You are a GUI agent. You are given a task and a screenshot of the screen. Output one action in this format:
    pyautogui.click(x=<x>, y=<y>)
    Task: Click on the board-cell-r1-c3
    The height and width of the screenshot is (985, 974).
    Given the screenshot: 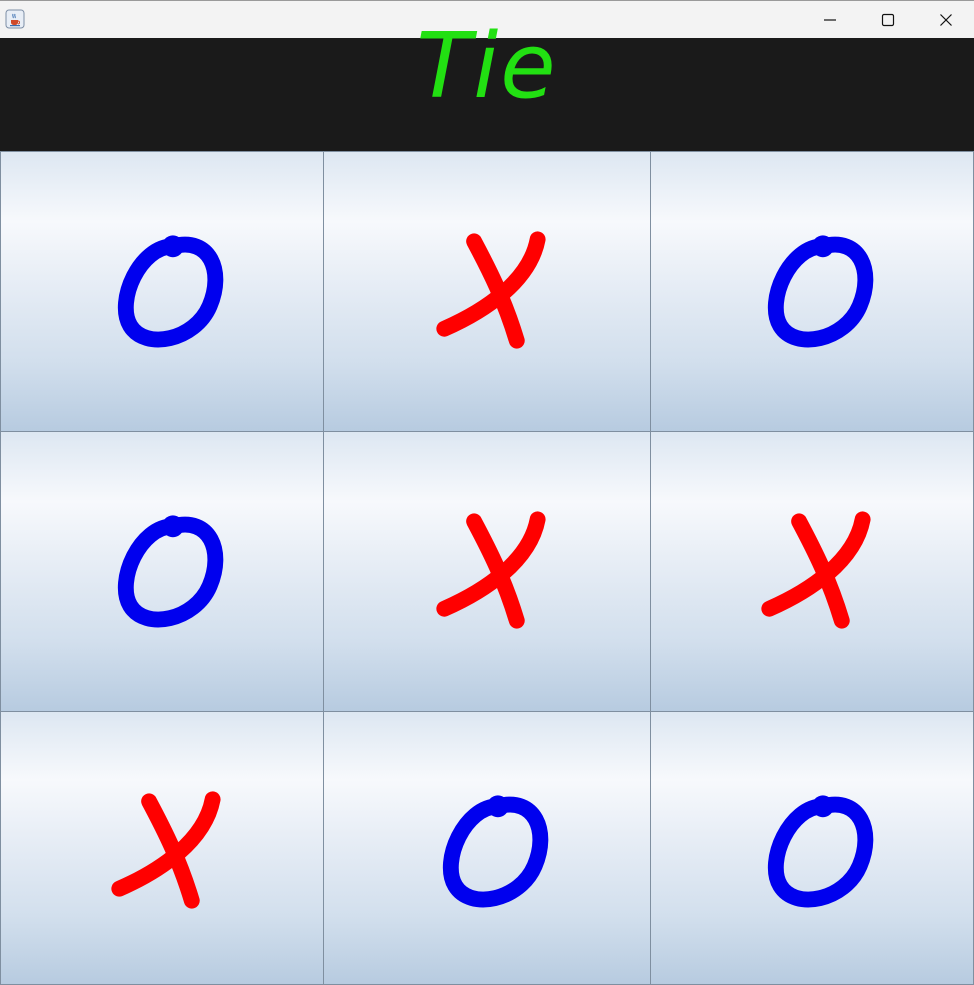 What is the action you would take?
    pyautogui.click(x=812, y=291)
    